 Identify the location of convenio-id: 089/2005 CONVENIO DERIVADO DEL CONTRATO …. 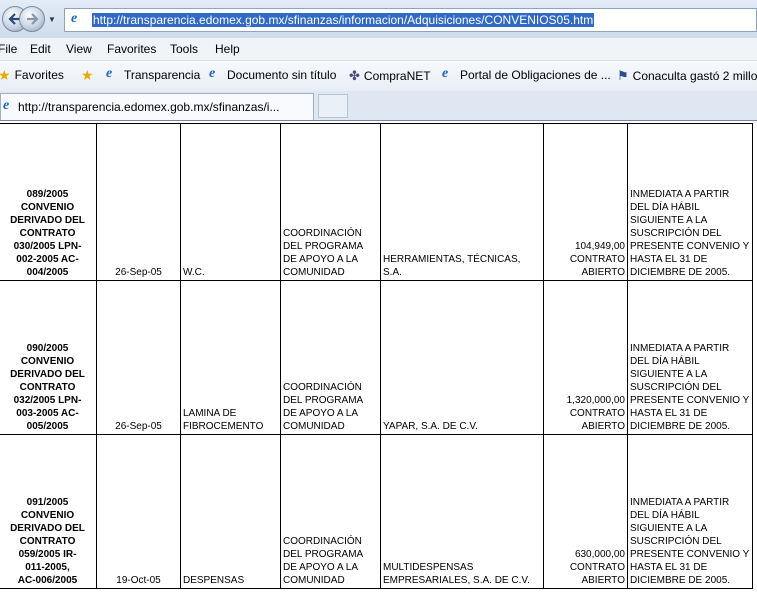
(47, 233).